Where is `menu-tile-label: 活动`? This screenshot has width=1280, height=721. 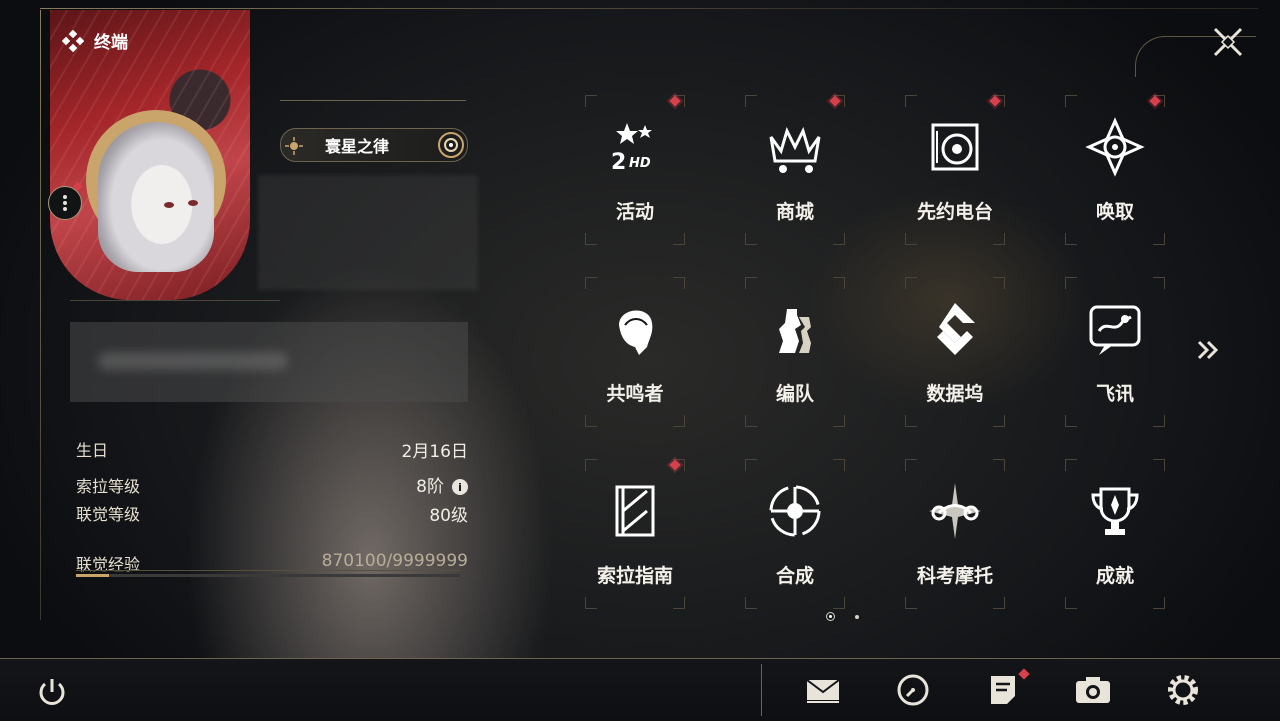 menu-tile-label: 活动 is located at coordinates (634, 212).